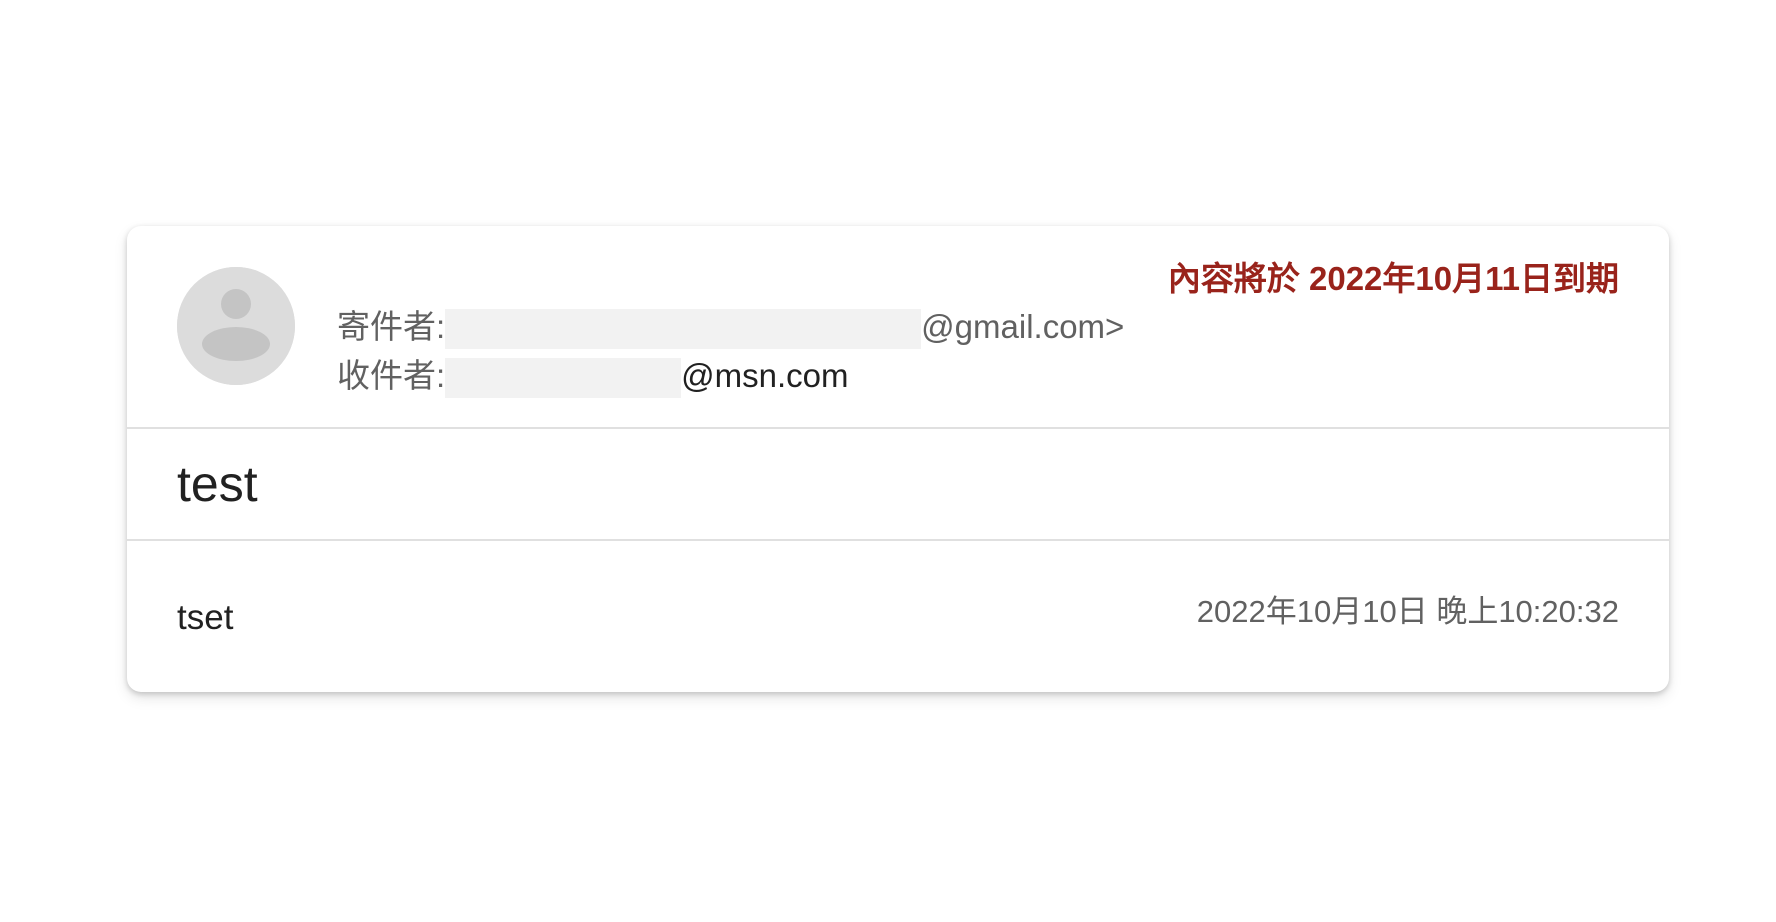 This screenshot has height=922, width=1776. Describe the element at coordinates (391, 375) in the screenshot. I see `recipient-label: 收件者:` at that location.